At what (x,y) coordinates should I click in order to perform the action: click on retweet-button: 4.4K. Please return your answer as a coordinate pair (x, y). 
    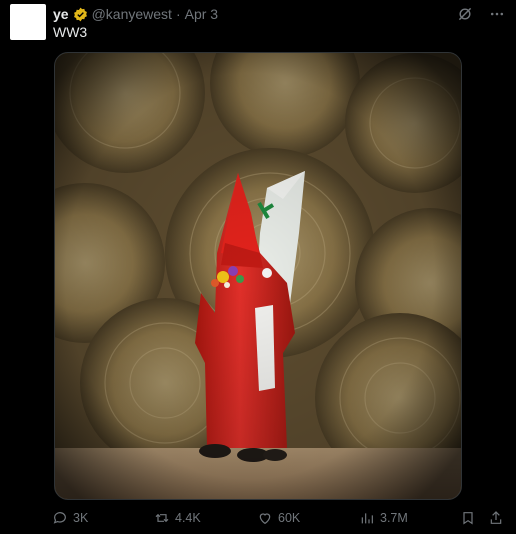
    Looking at the image, I should click on (177, 518).